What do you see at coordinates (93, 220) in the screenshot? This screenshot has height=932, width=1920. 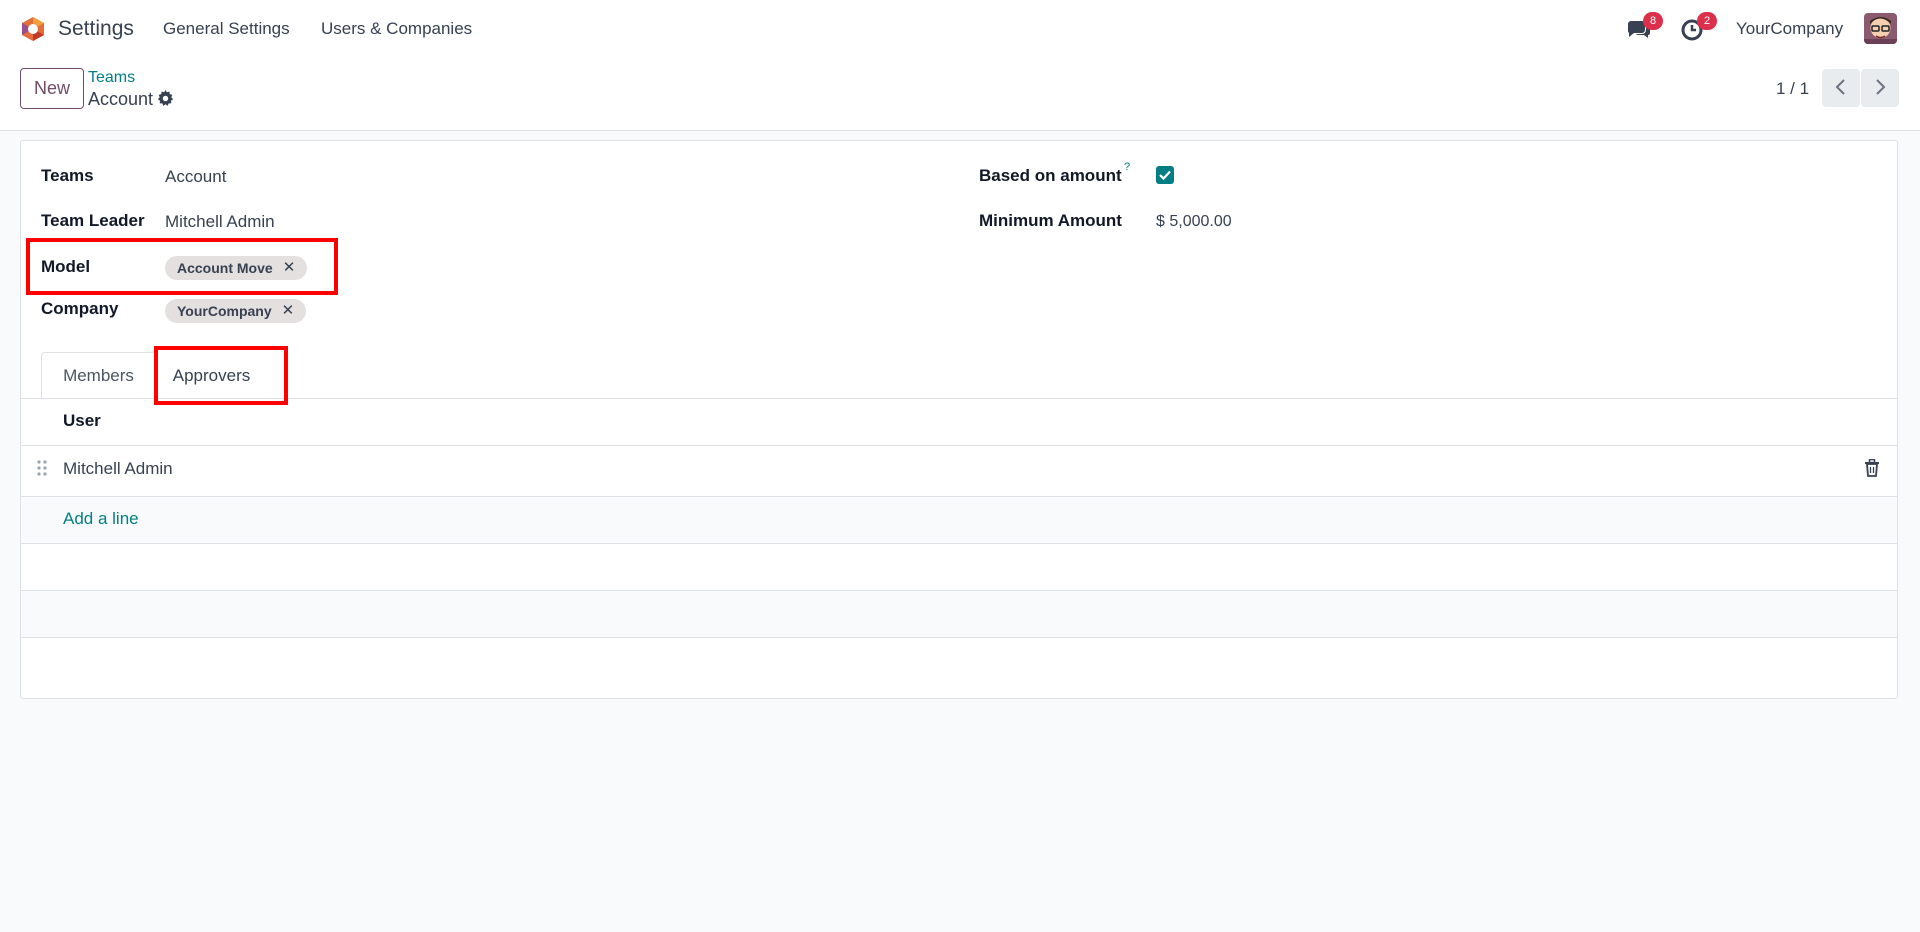 I see `team-leader-label: Team Leader` at bounding box center [93, 220].